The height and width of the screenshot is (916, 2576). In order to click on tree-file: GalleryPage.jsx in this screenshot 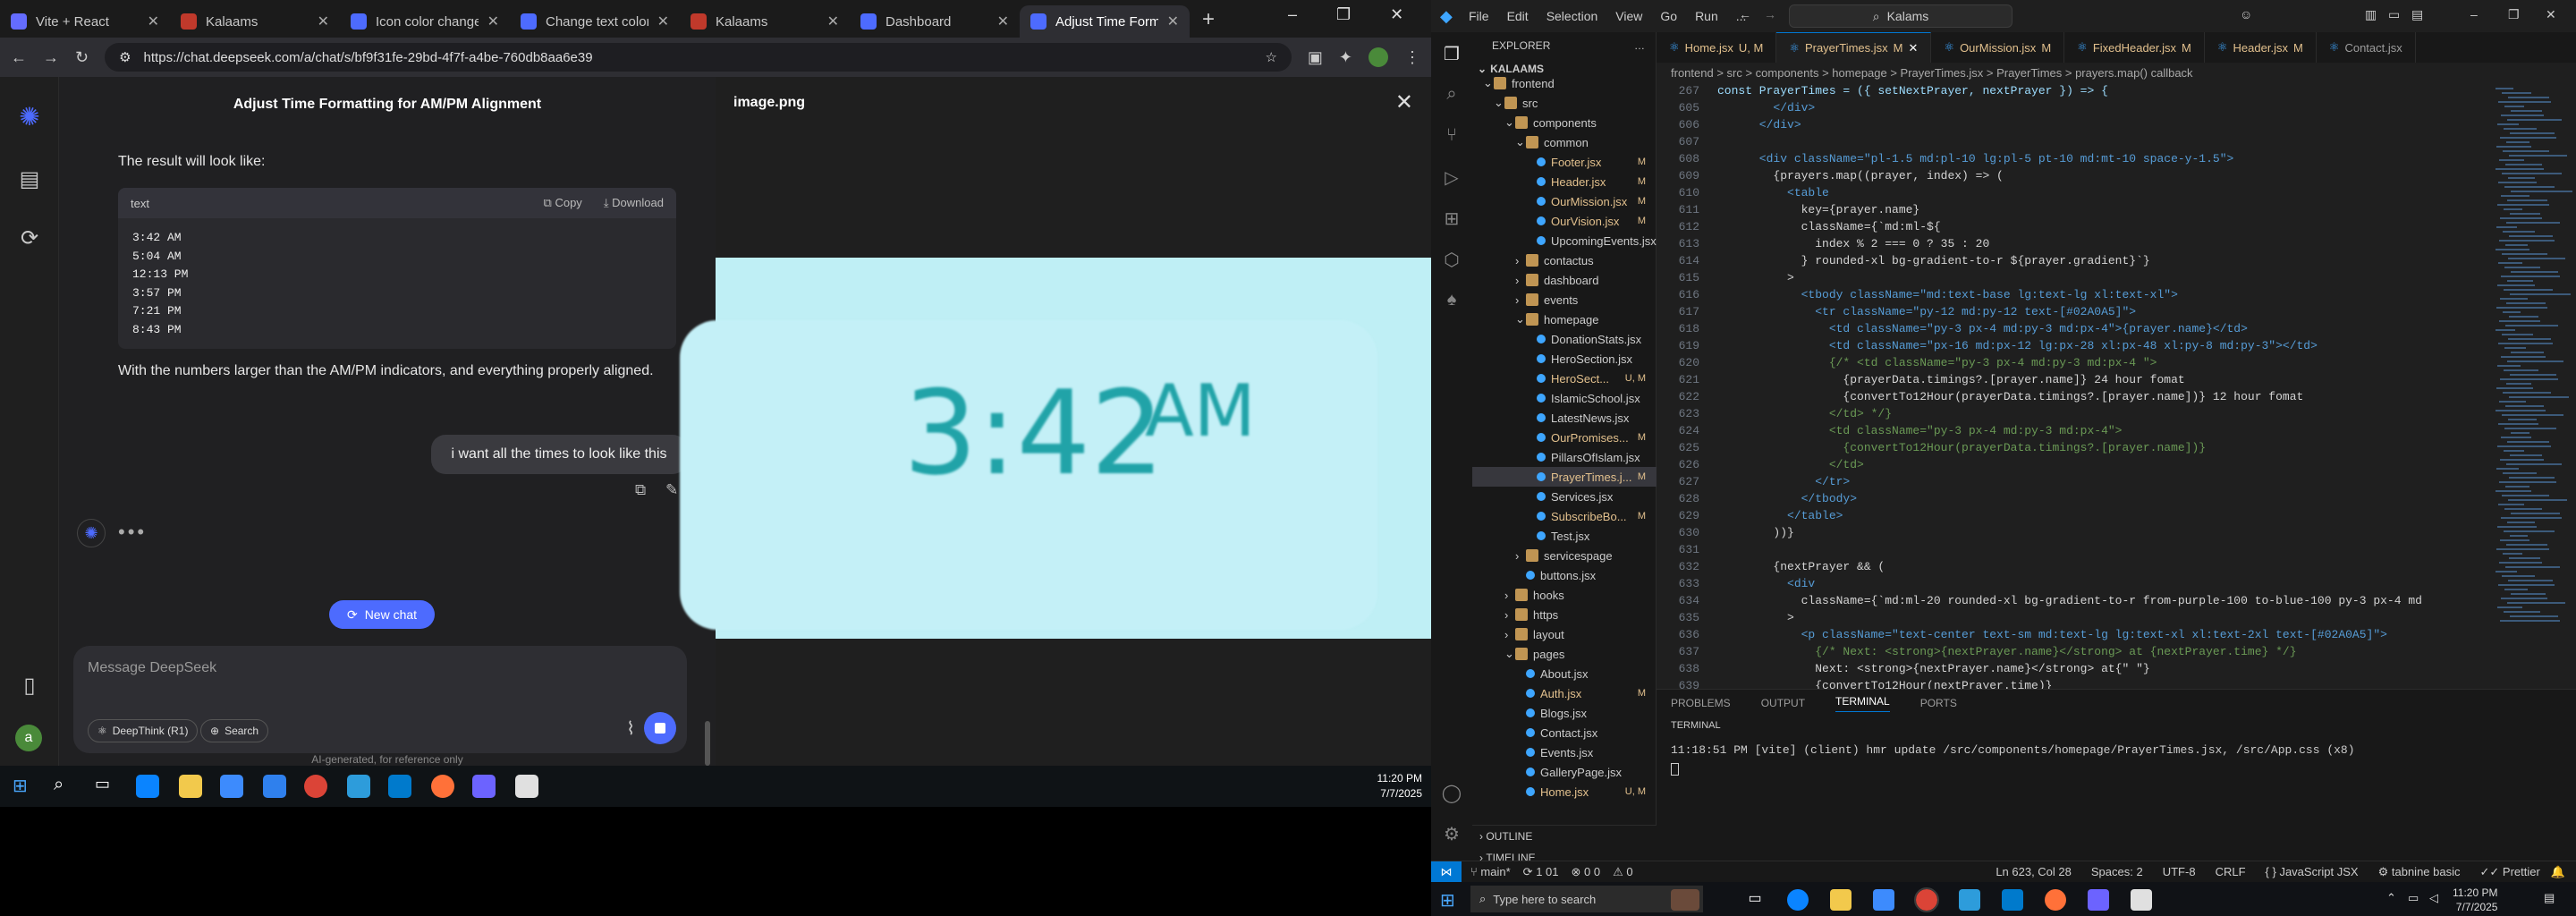, I will do `click(1564, 772)`.